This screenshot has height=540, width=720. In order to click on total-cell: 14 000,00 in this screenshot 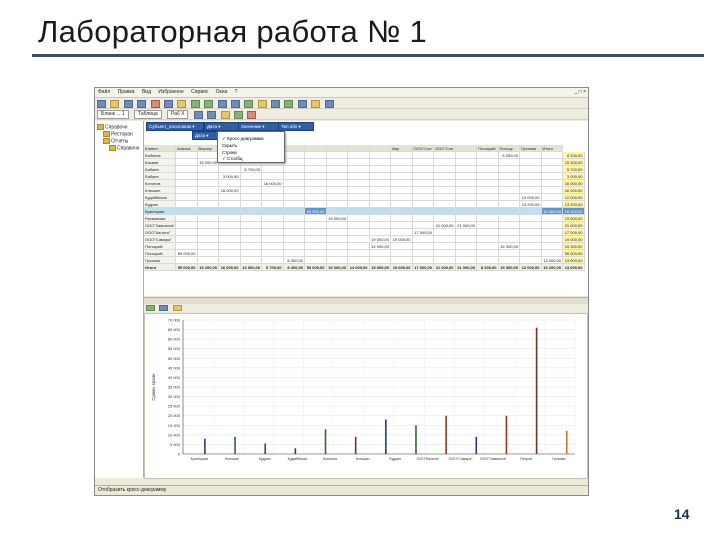, I will do `click(359, 267)`.